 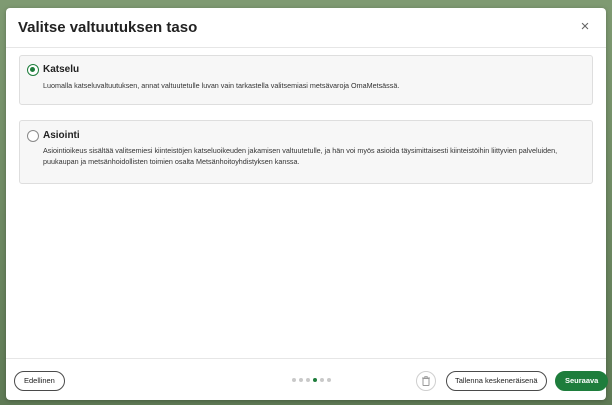 I want to click on radio-checked-icon, so click(x=33, y=70).